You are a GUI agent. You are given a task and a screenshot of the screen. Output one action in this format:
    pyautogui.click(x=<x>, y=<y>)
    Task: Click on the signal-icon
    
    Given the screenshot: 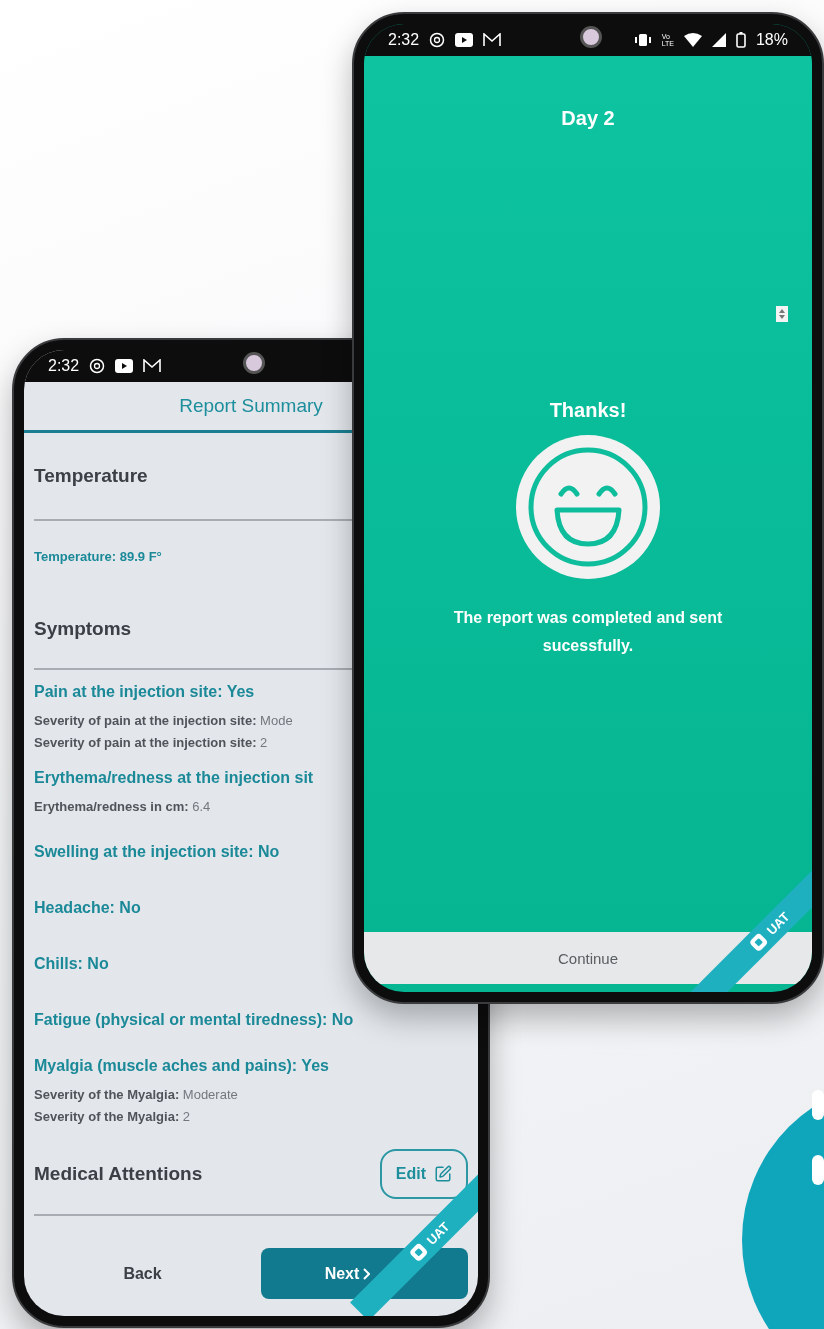 What is the action you would take?
    pyautogui.click(x=718, y=40)
    